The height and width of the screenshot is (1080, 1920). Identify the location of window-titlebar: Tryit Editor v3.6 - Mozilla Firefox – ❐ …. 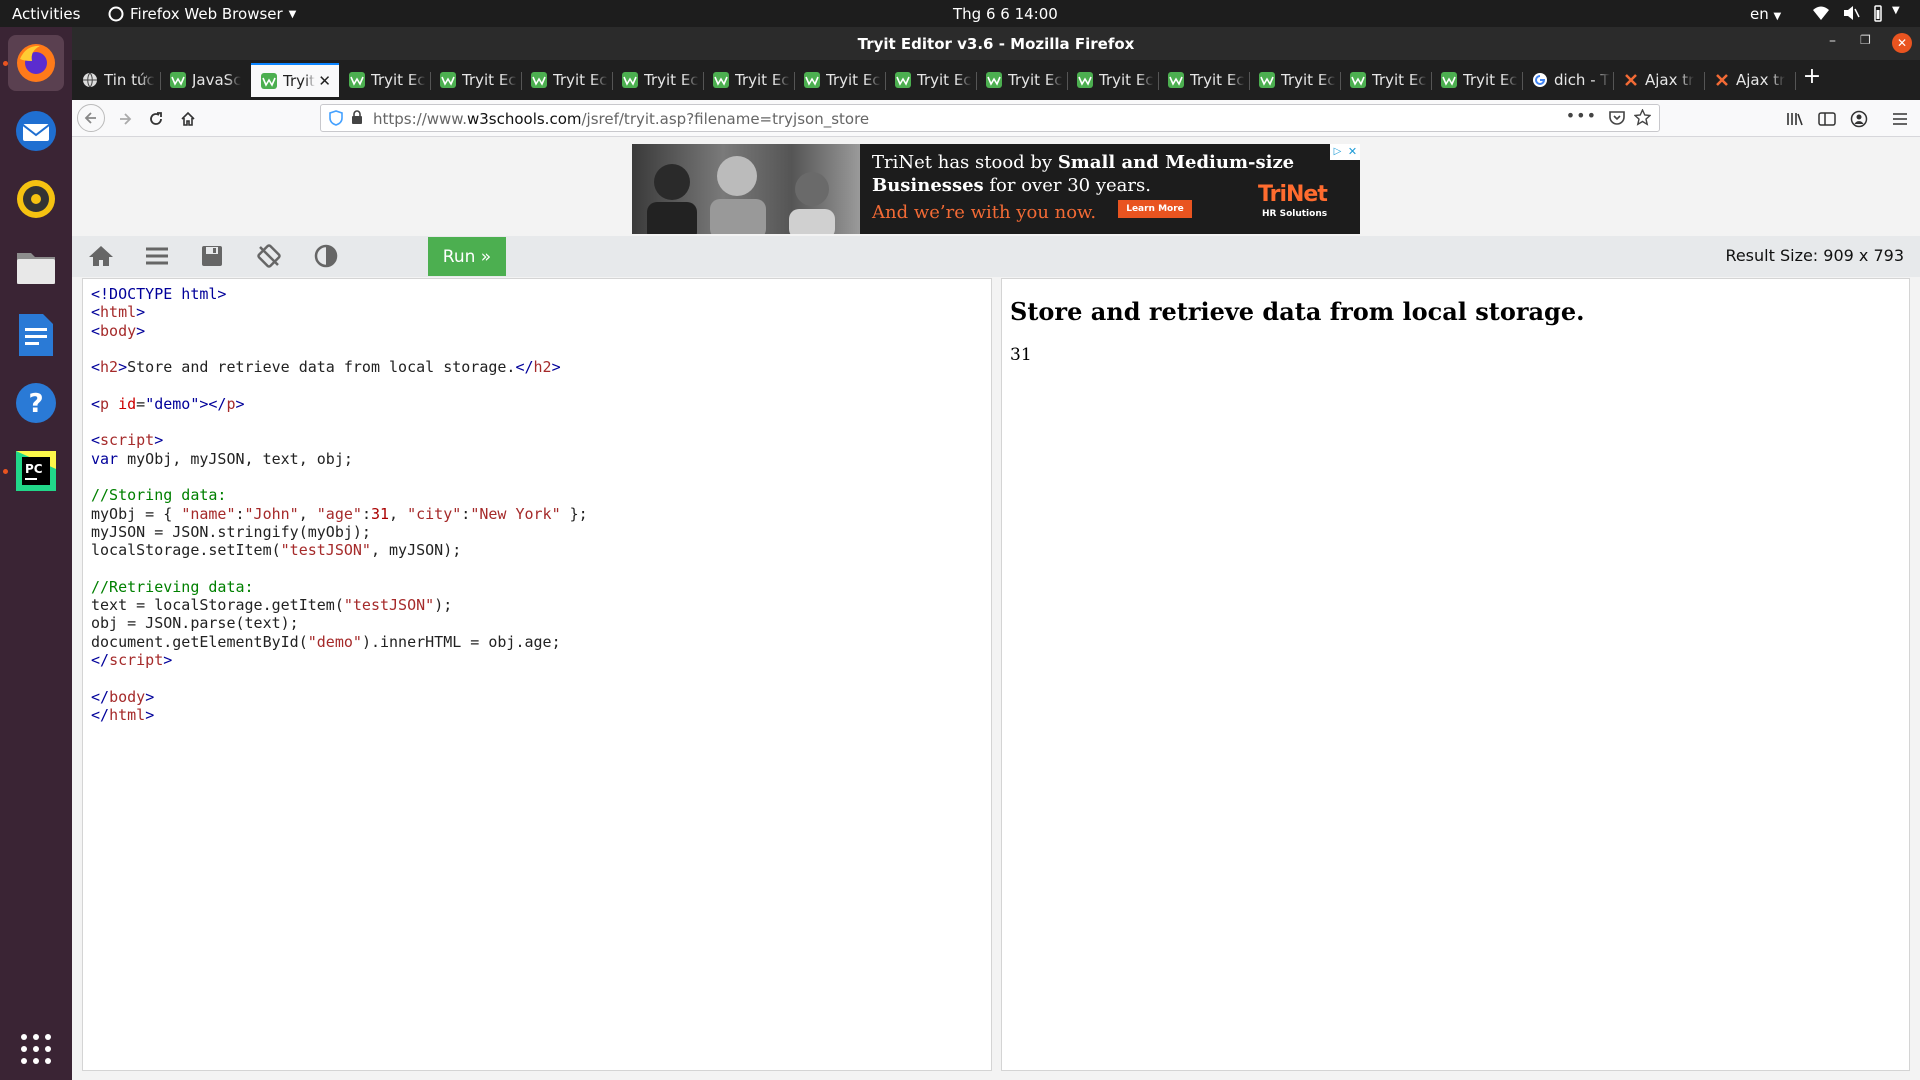
(996, 43).